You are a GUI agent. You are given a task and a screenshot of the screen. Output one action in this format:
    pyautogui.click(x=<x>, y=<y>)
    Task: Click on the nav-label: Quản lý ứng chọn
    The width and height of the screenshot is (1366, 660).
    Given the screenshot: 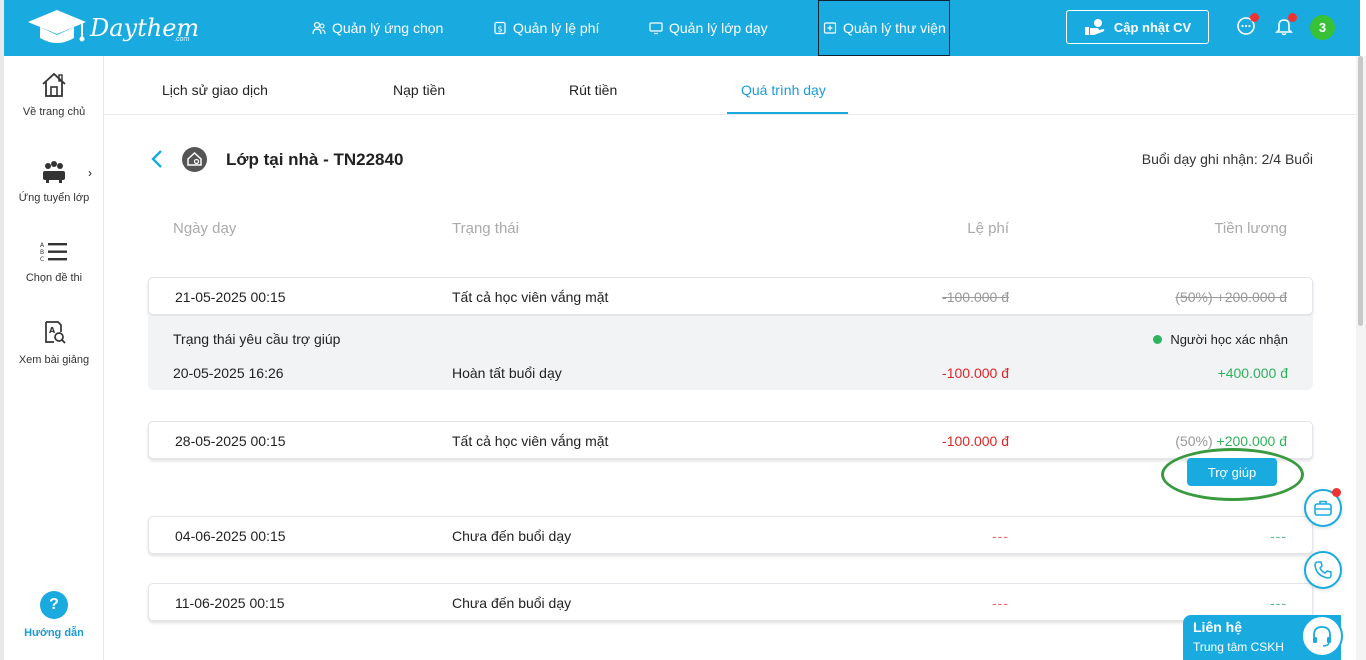 What is the action you would take?
    pyautogui.click(x=388, y=28)
    